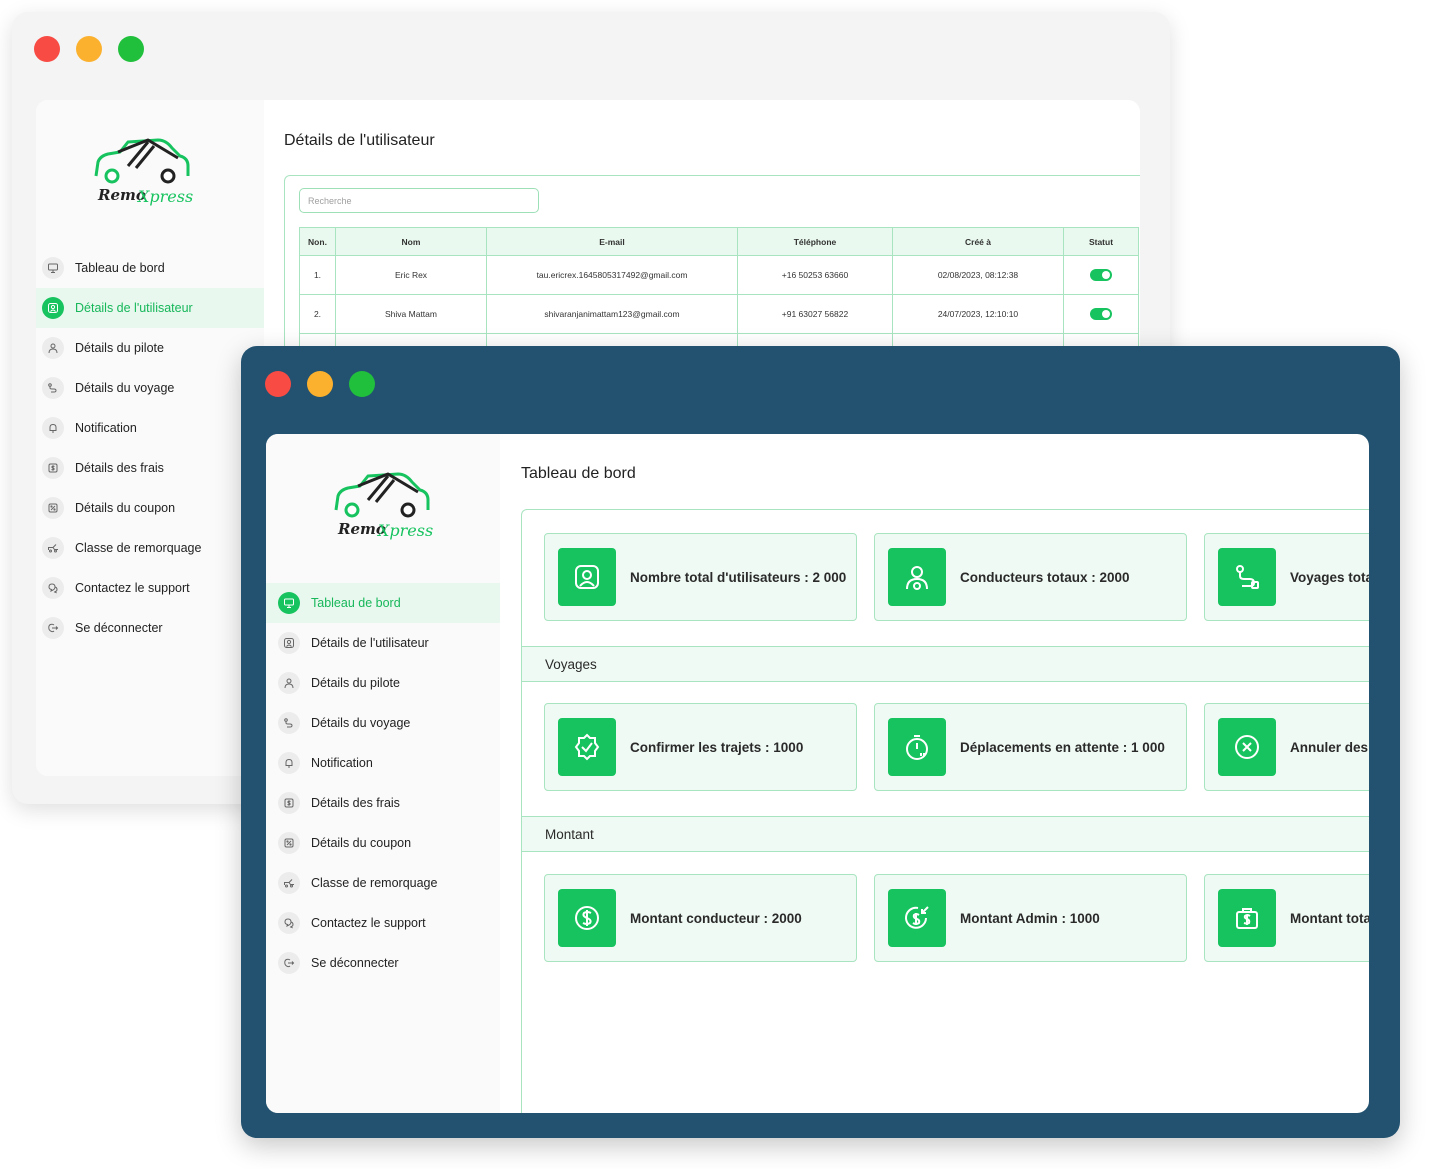 The width and height of the screenshot is (1432, 1169). What do you see at coordinates (700, 747) in the screenshot?
I see `confirmed-trips-card: Confirmer les trajets : 1000` at bounding box center [700, 747].